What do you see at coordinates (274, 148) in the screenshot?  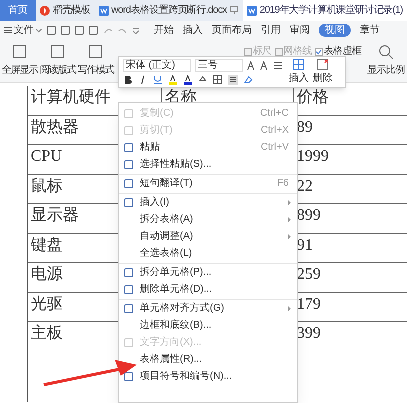 I see `shortcut-text: Ctrl+V` at bounding box center [274, 148].